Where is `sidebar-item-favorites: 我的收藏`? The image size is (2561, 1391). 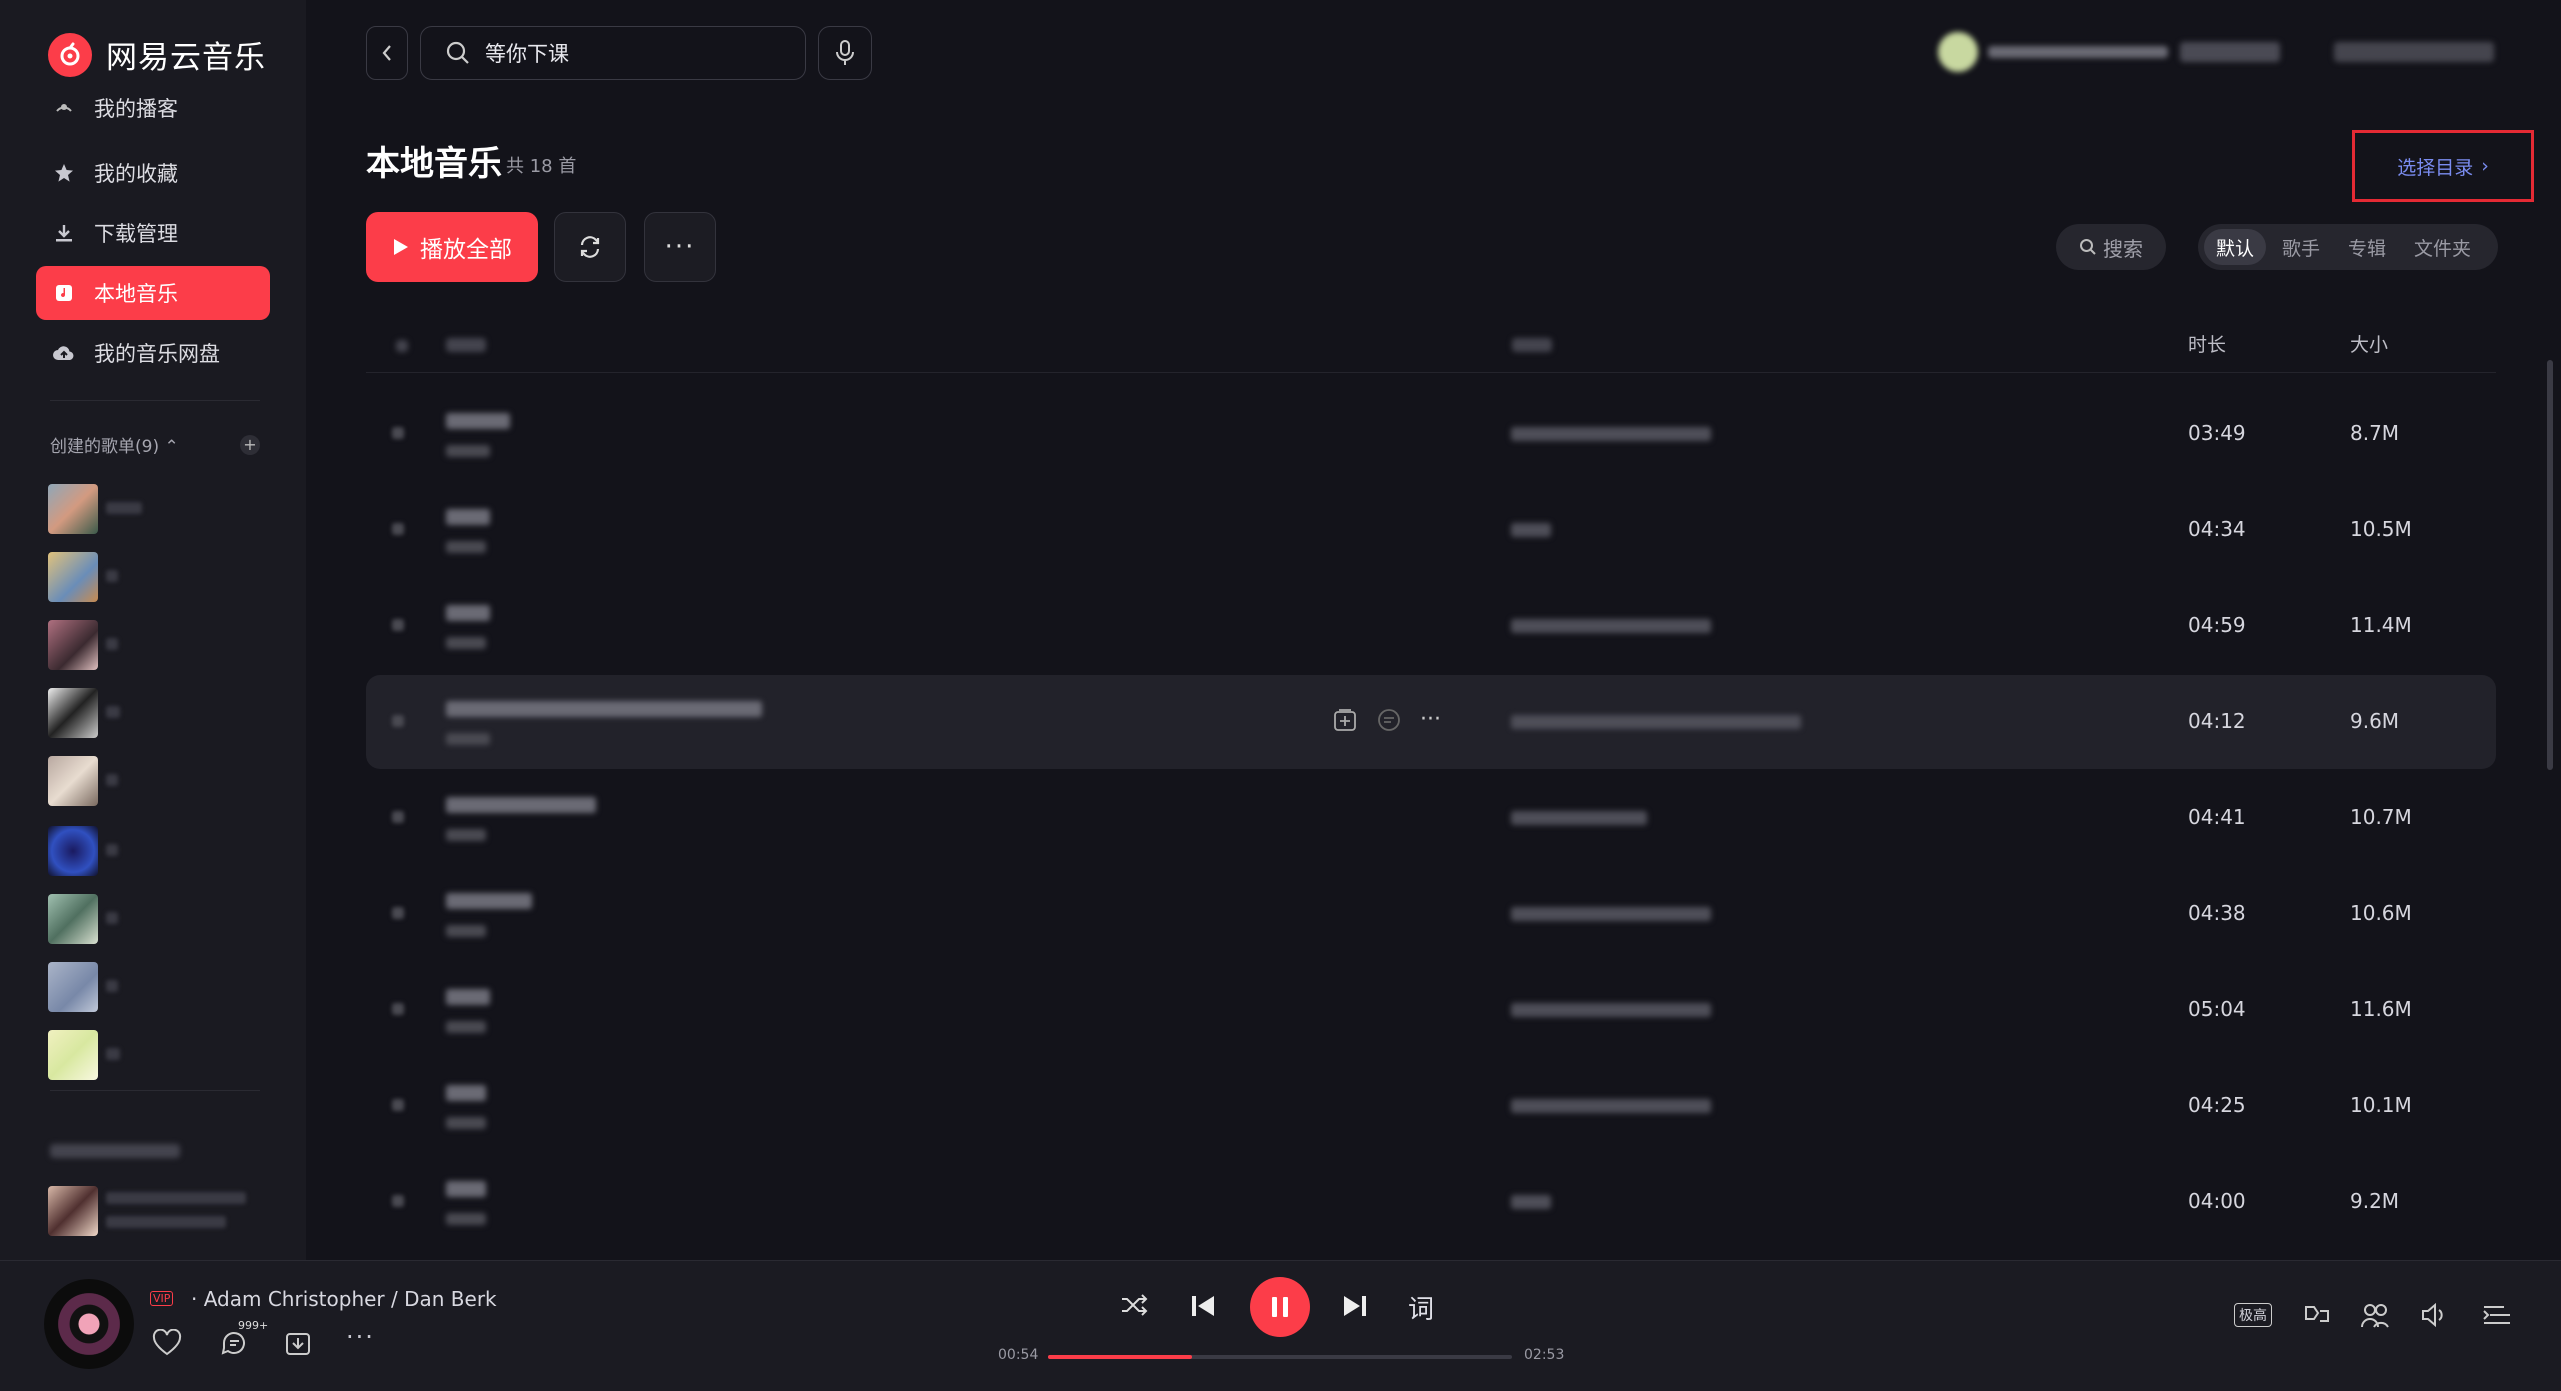 sidebar-item-favorites: 我的收藏 is located at coordinates (153, 173).